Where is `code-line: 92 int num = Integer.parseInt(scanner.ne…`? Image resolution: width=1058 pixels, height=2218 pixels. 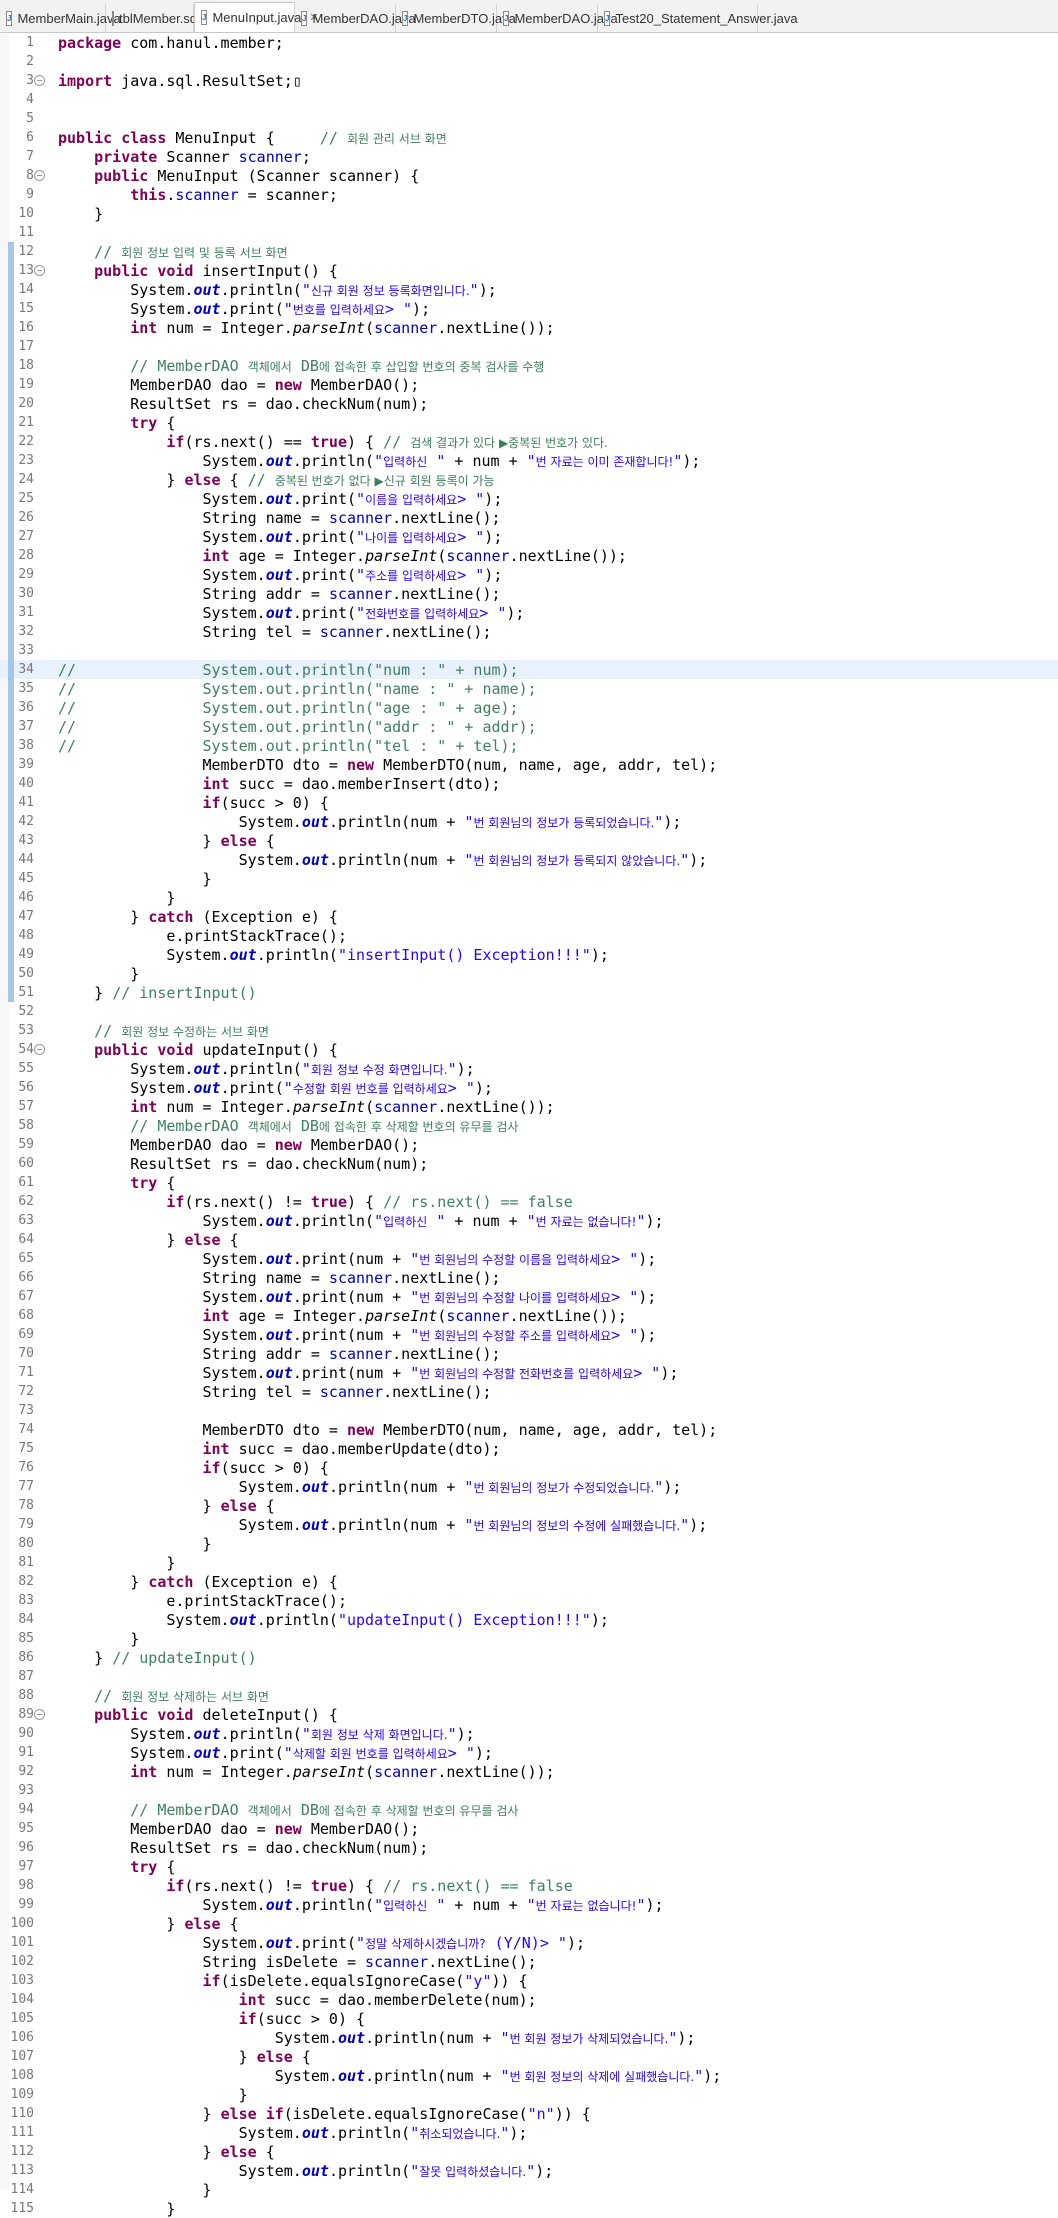
code-line: 92 int num = Integer.parseInt(scanner.ne… is located at coordinates (529, 1771).